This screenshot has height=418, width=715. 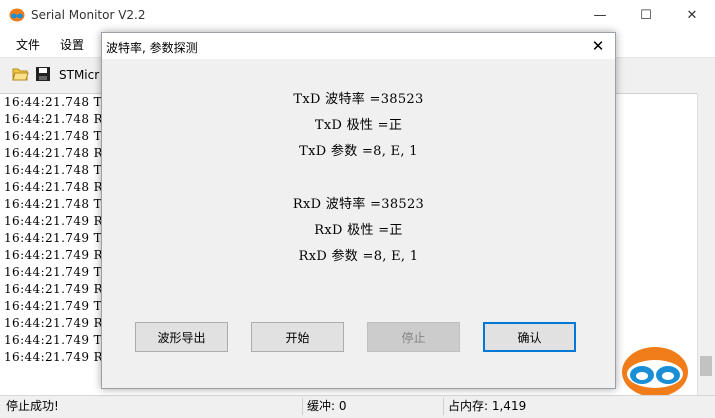 I want to click on dialog-title: 波特率, 参数探测, so click(x=152, y=48).